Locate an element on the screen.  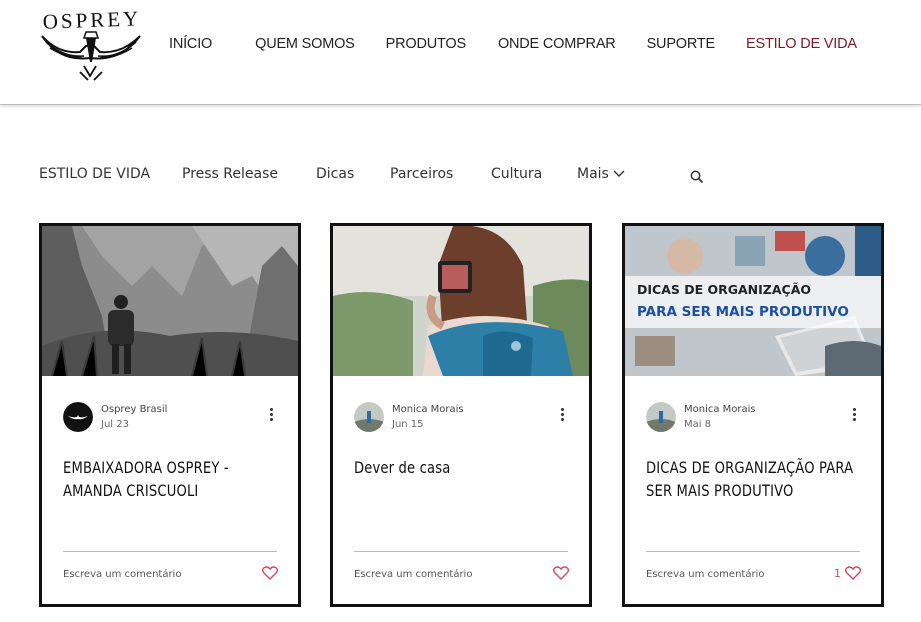
nav-item-produtos: PRODUTOS is located at coordinates (426, 44).